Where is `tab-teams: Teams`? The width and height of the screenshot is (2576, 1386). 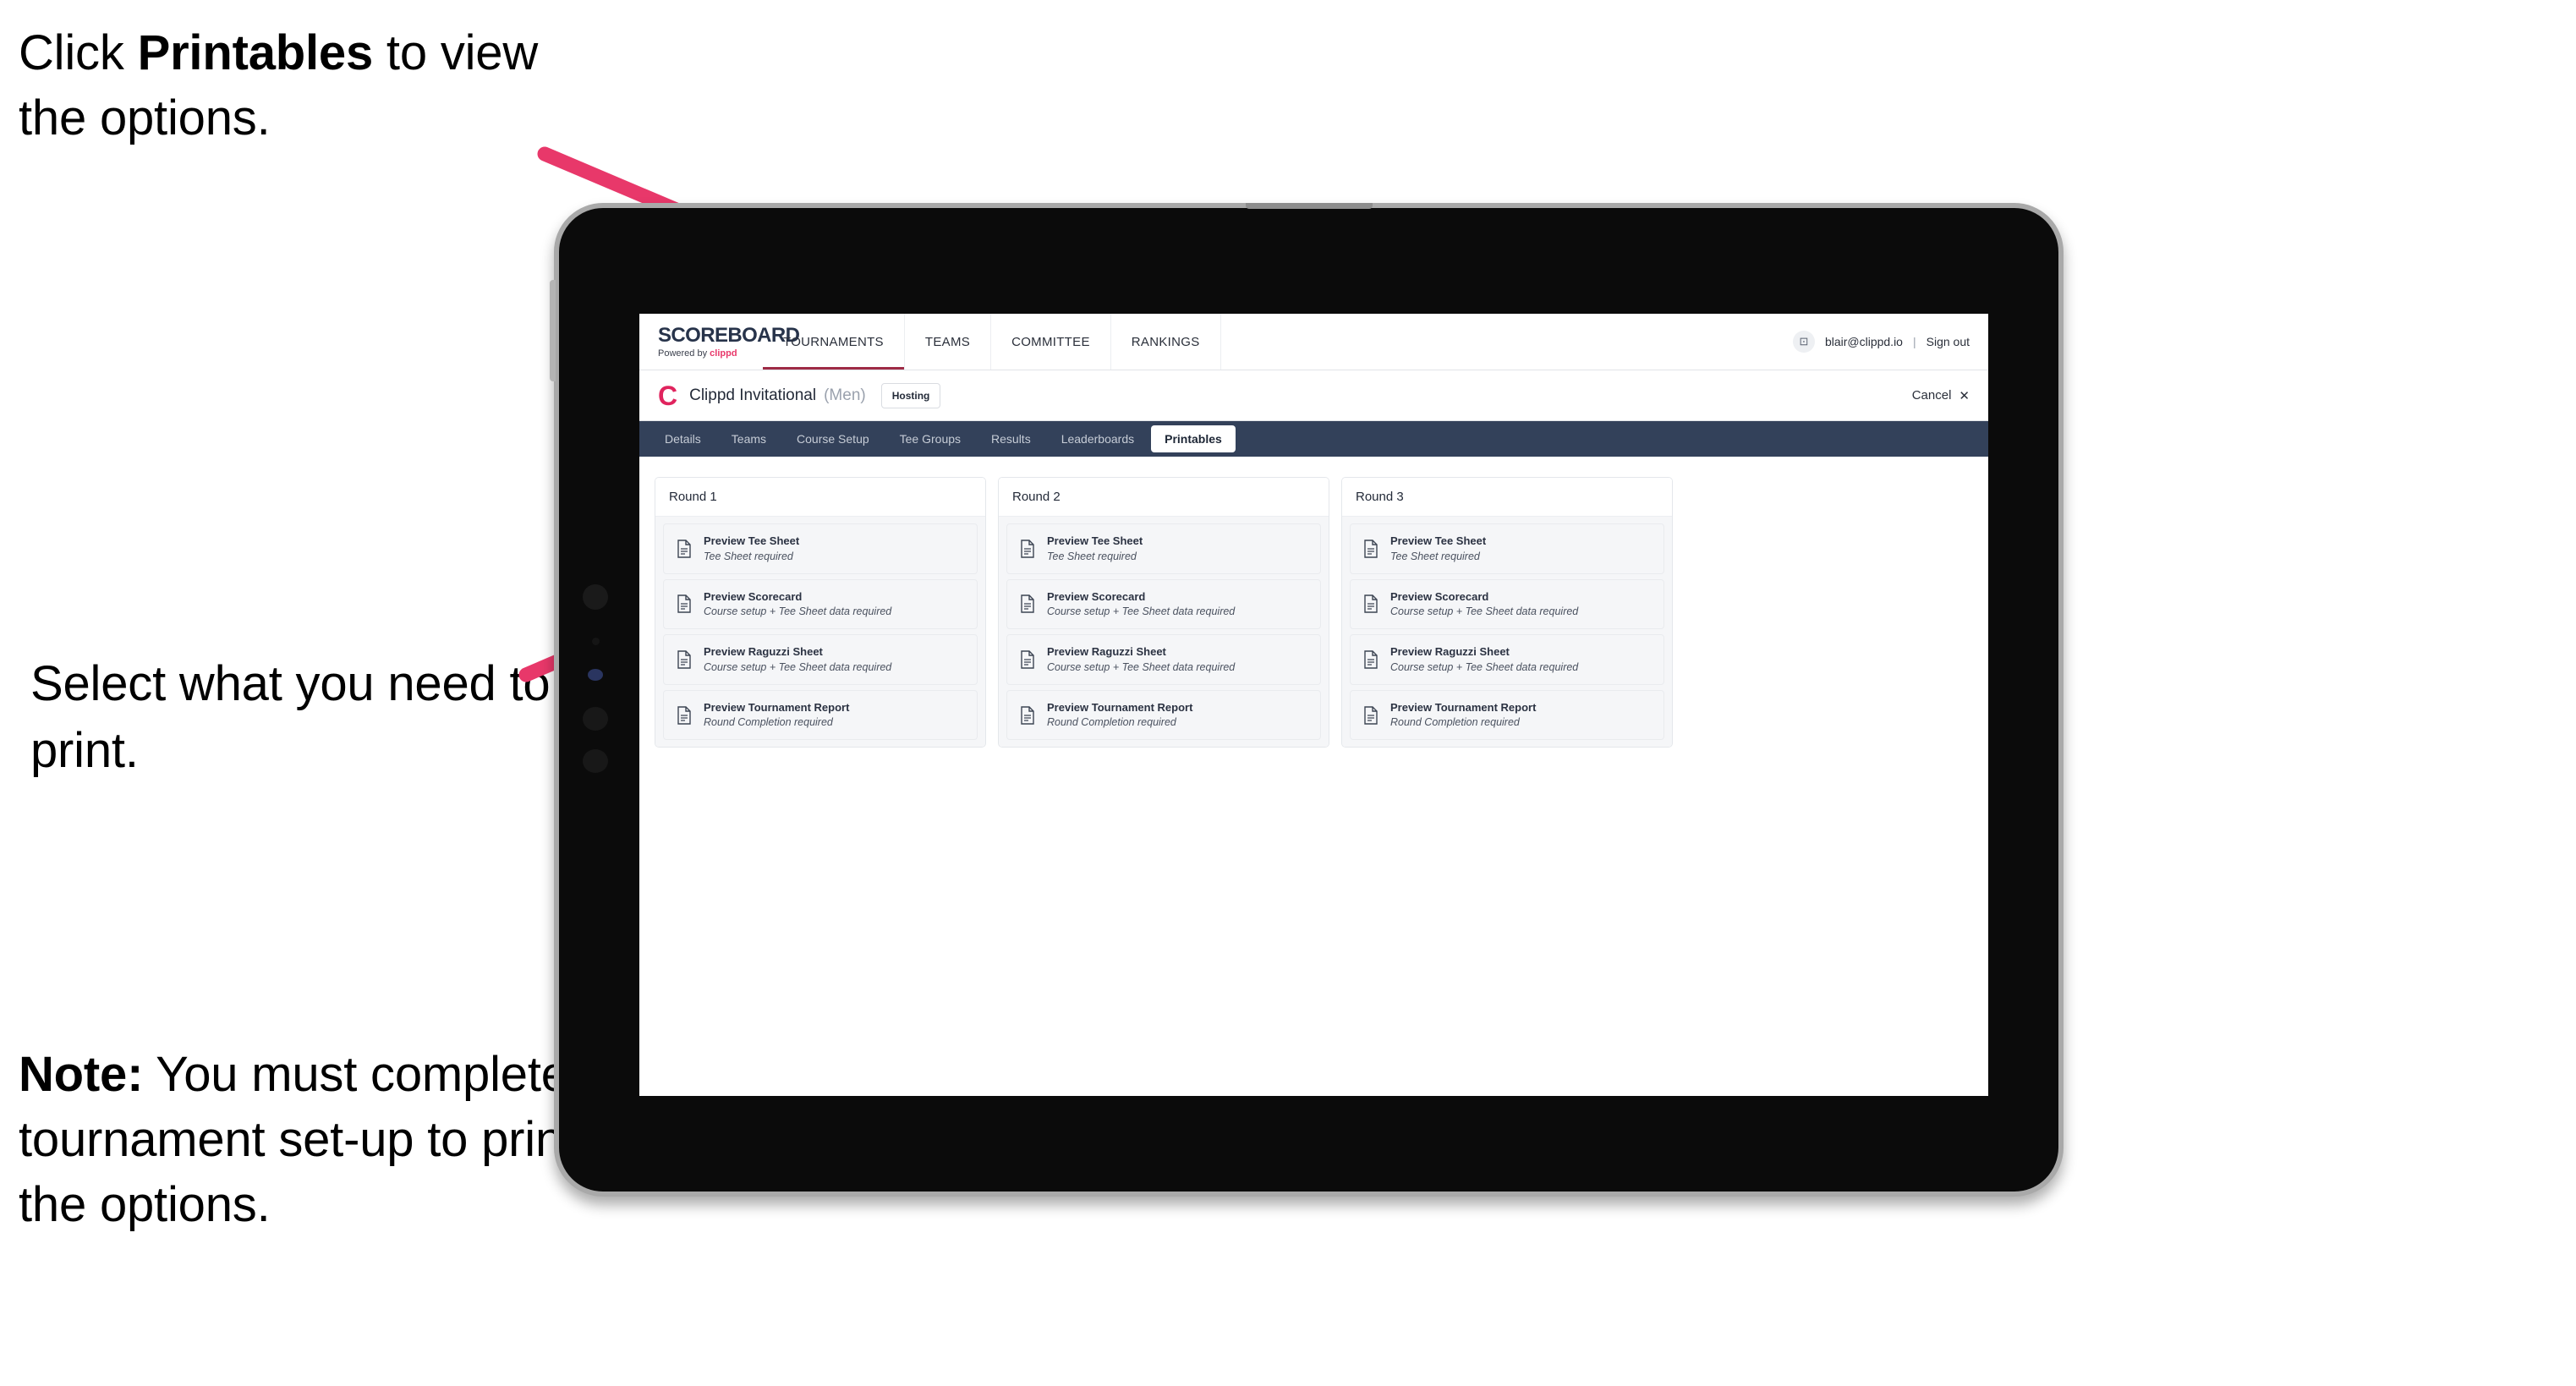 tab-teams: Teams is located at coordinates (749, 439).